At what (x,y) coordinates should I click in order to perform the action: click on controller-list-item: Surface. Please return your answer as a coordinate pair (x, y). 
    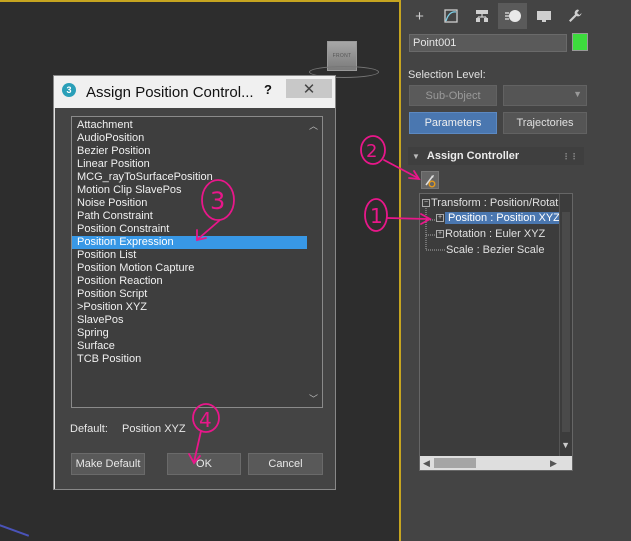
    Looking at the image, I should click on (190, 346).